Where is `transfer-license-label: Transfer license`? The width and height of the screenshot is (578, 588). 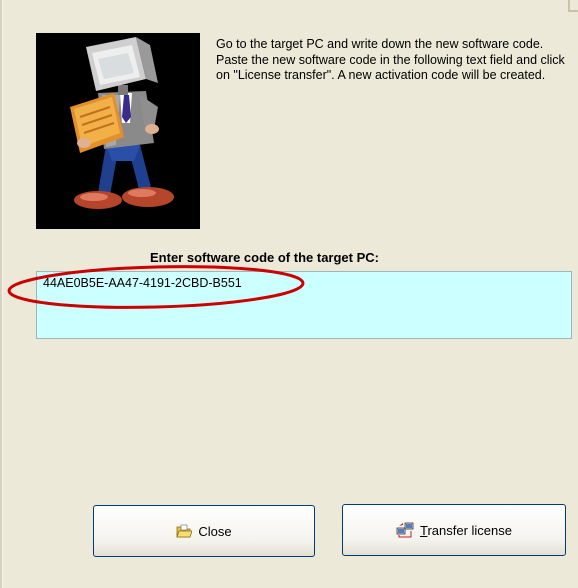 transfer-license-label: Transfer license is located at coordinates (466, 530).